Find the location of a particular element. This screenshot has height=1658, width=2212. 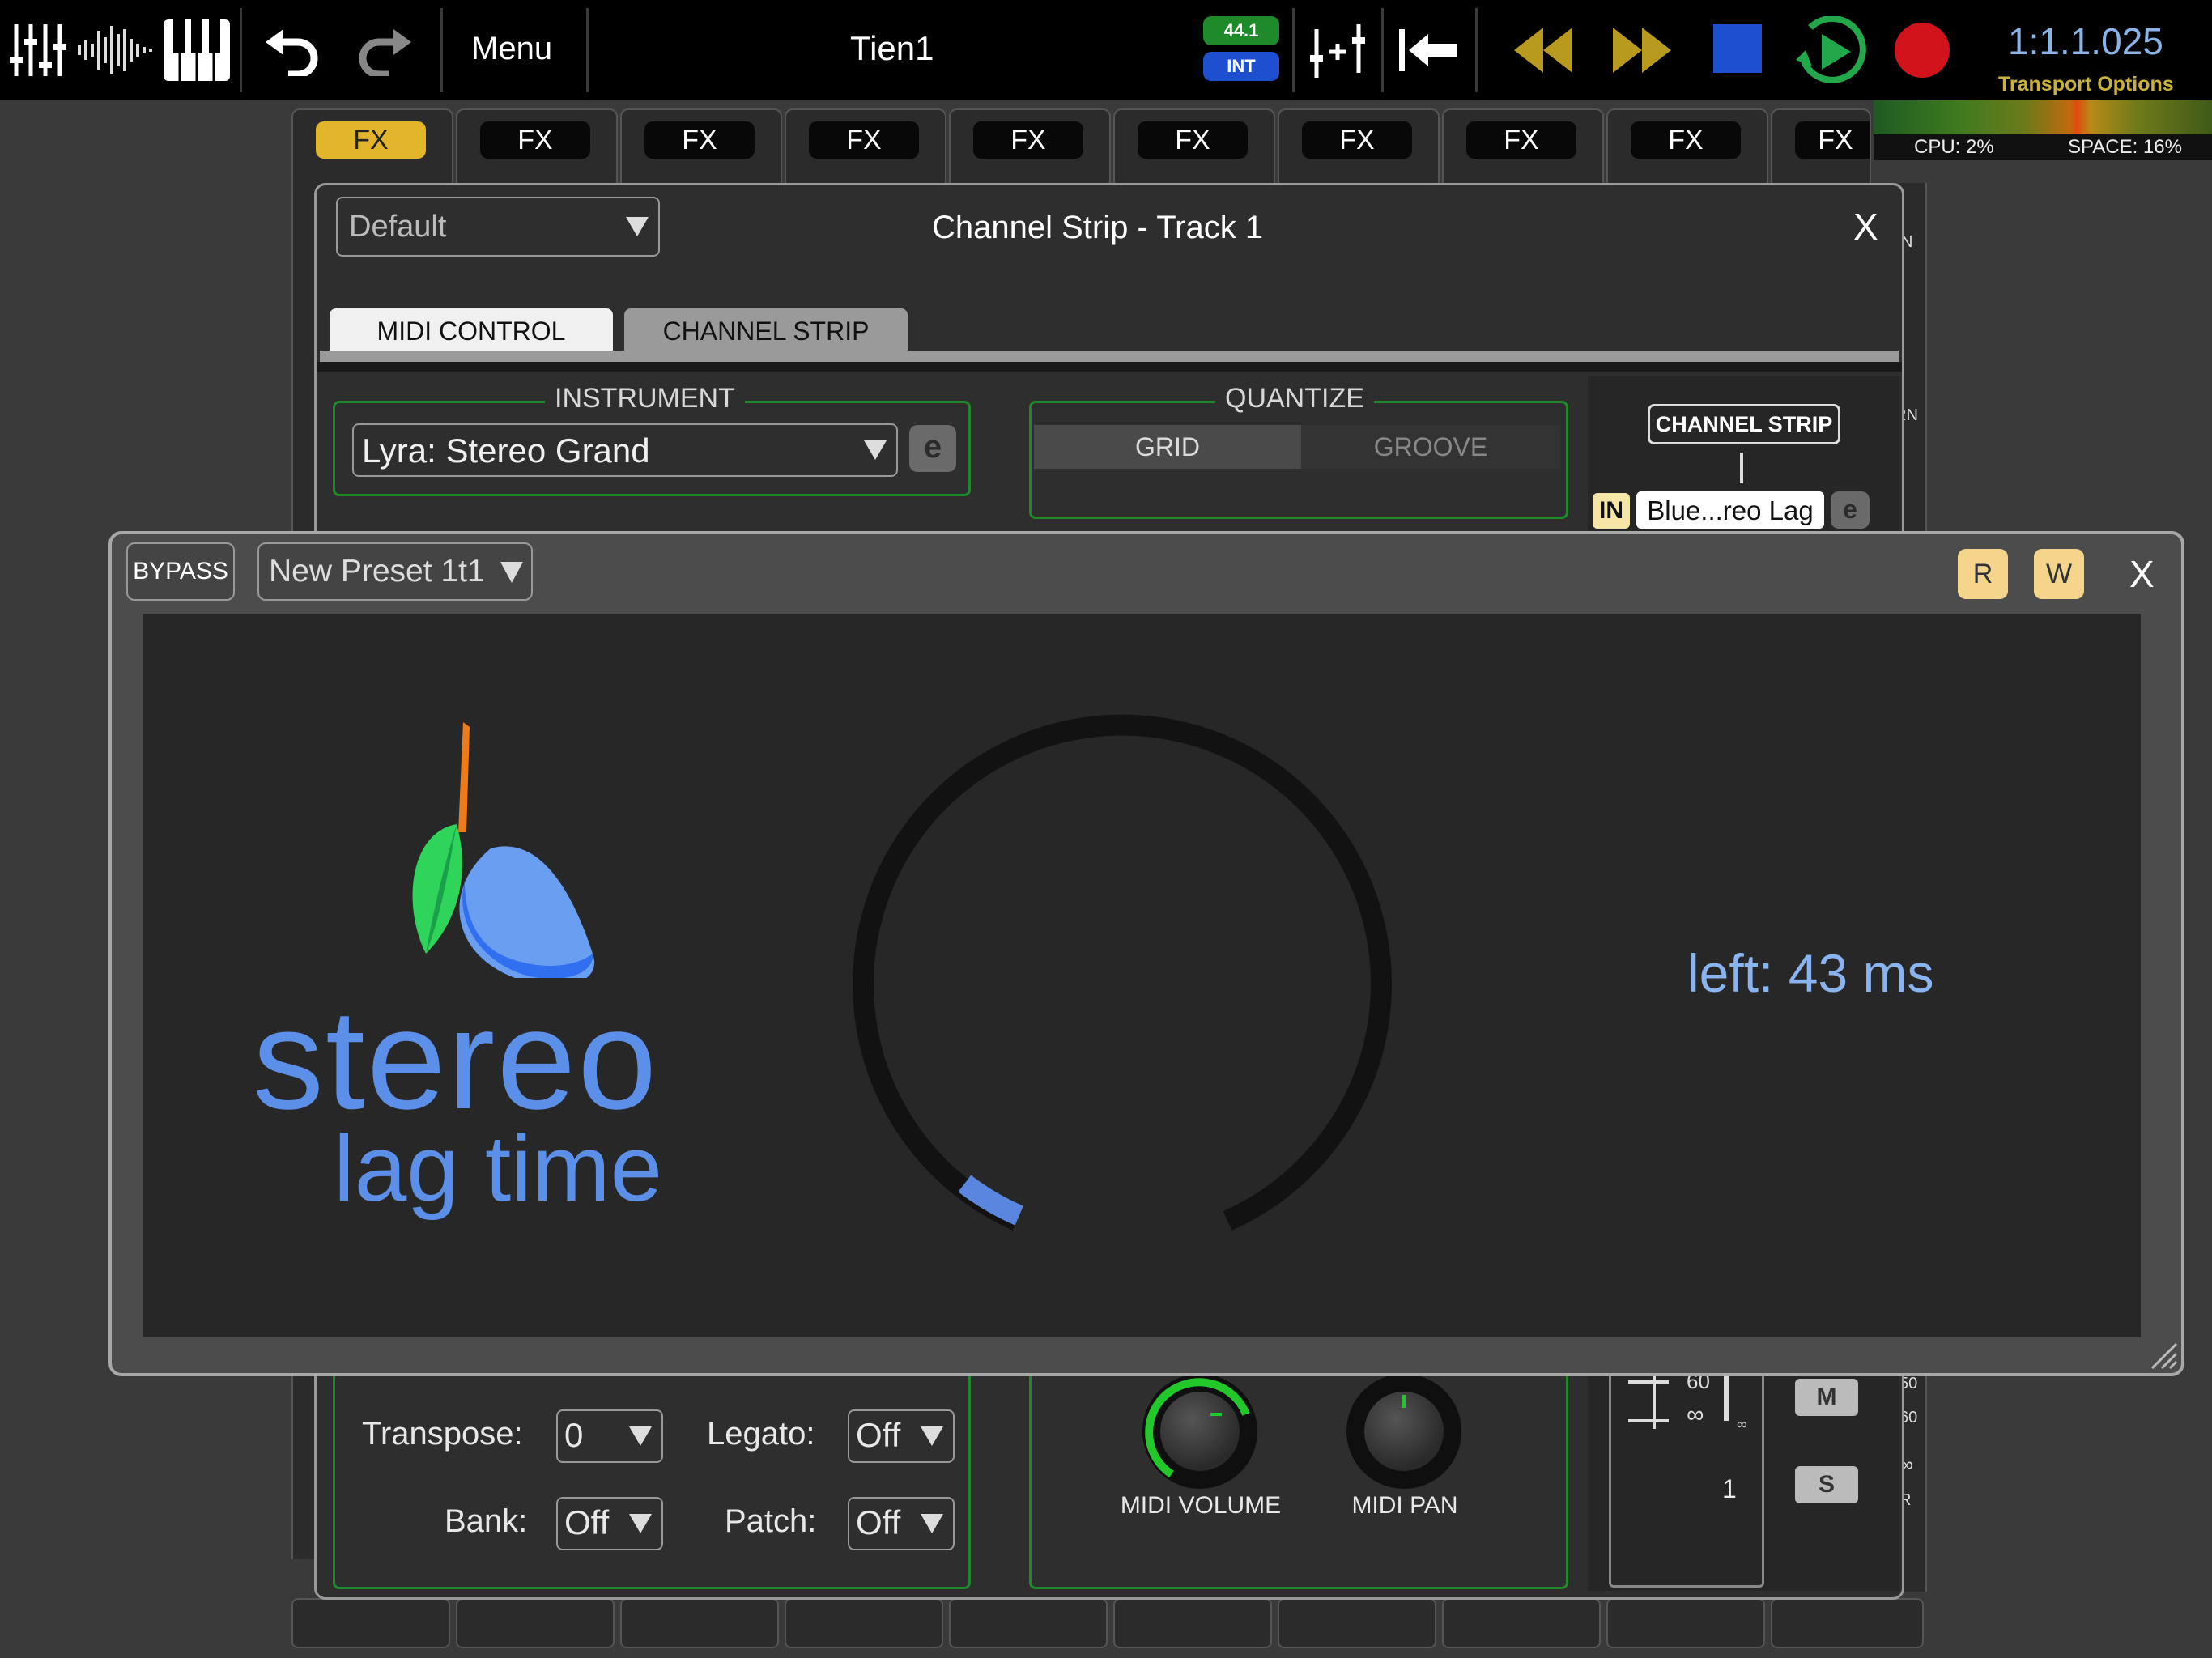

legato-value: Off is located at coordinates (878, 1435).